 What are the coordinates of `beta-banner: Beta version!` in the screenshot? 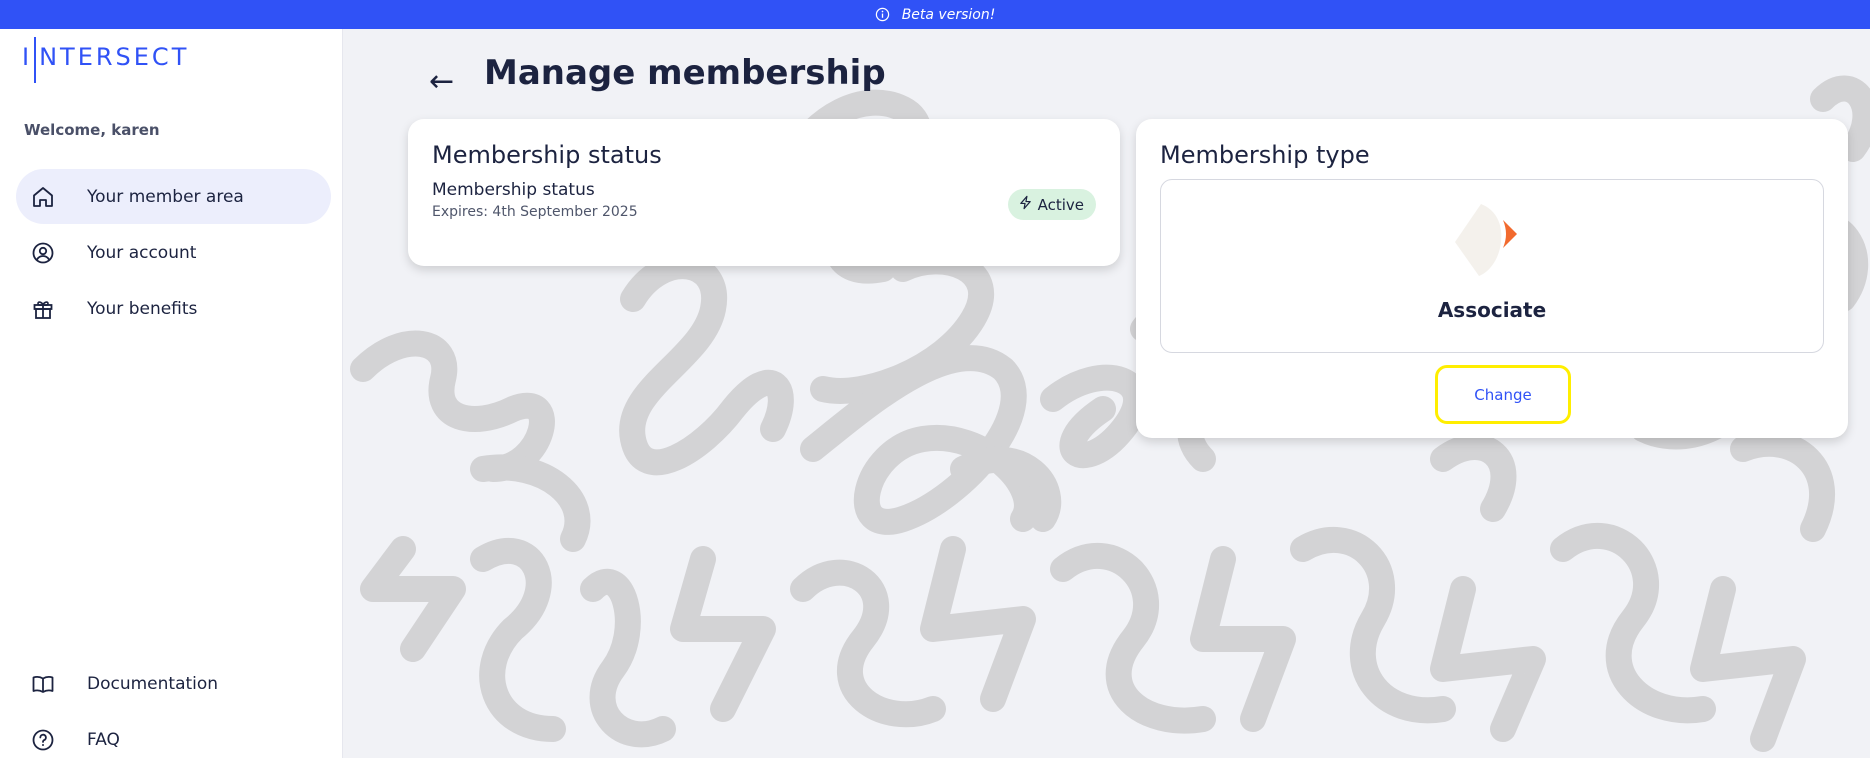 It's located at (935, 14).